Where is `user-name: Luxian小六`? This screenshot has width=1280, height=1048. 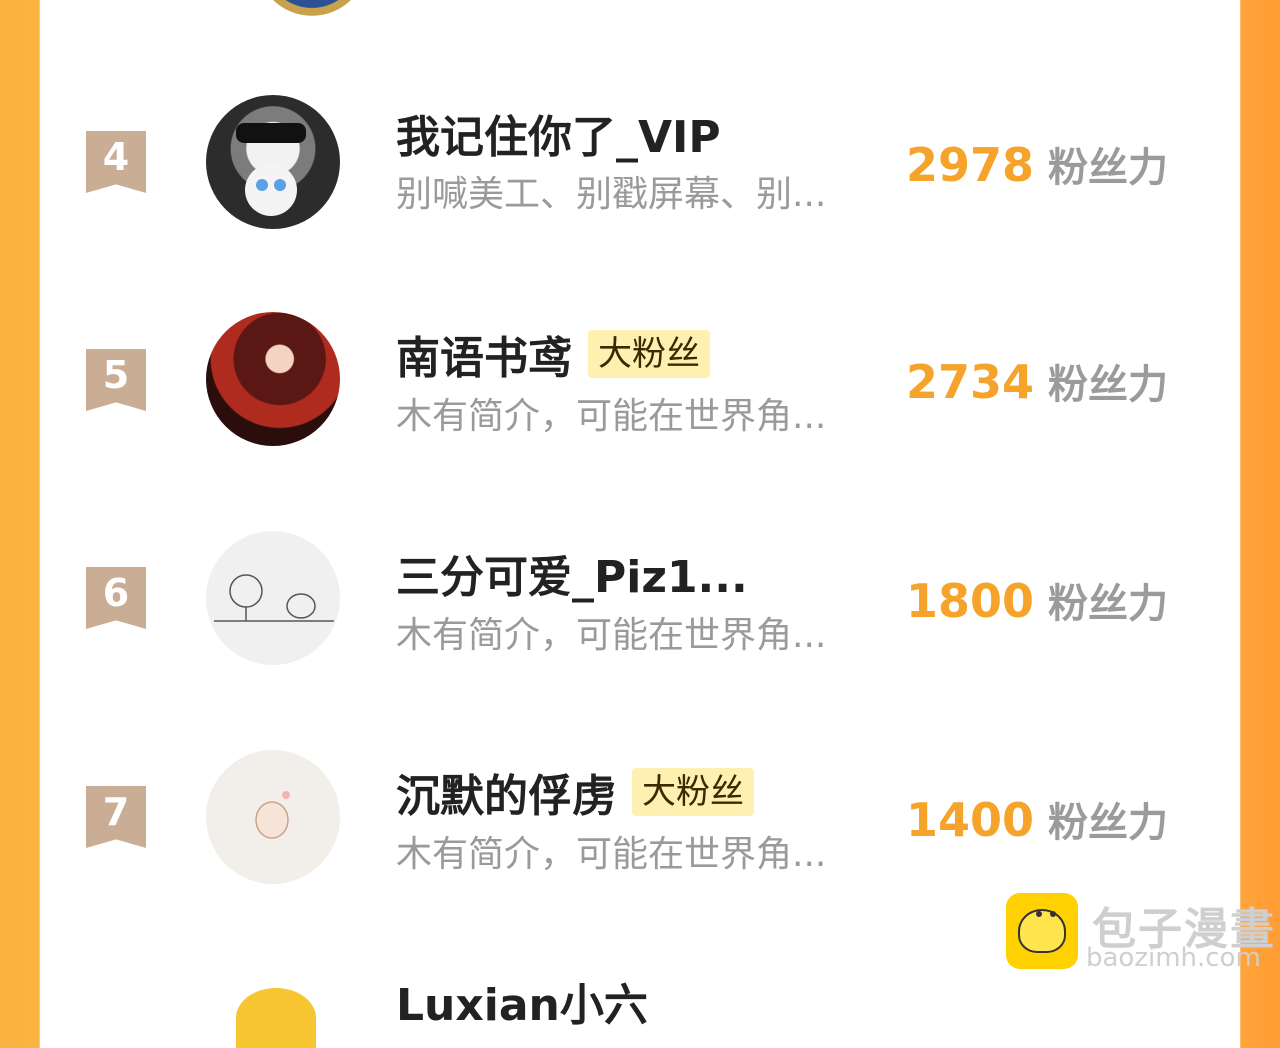
user-name: Luxian小六 is located at coordinates (522, 1006).